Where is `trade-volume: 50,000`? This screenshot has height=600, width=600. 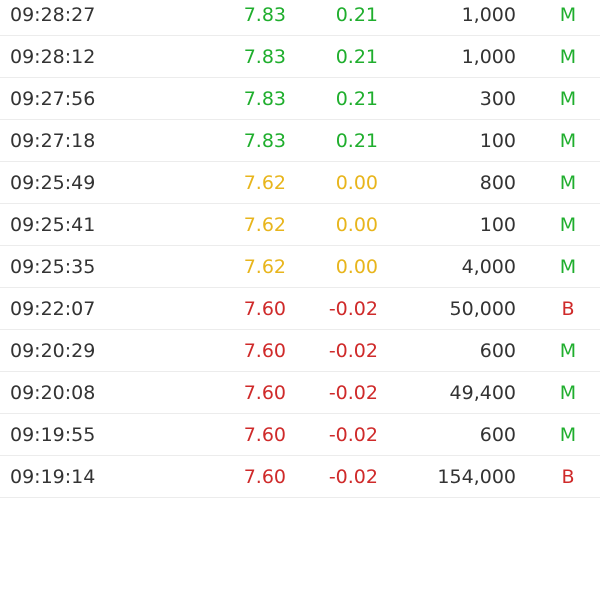
trade-volume: 50,000 is located at coordinates (482, 309).